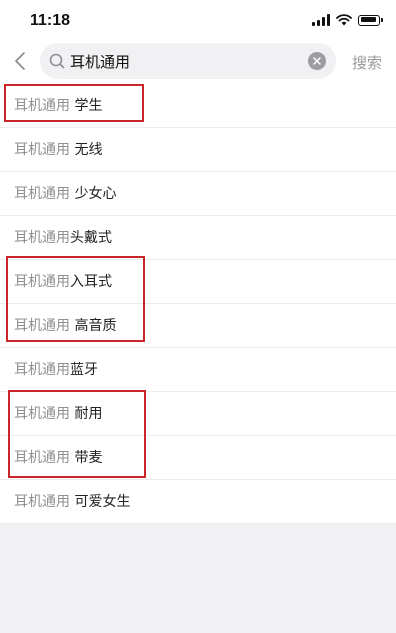 This screenshot has height=633, width=396. I want to click on clear-button, so click(317, 61).